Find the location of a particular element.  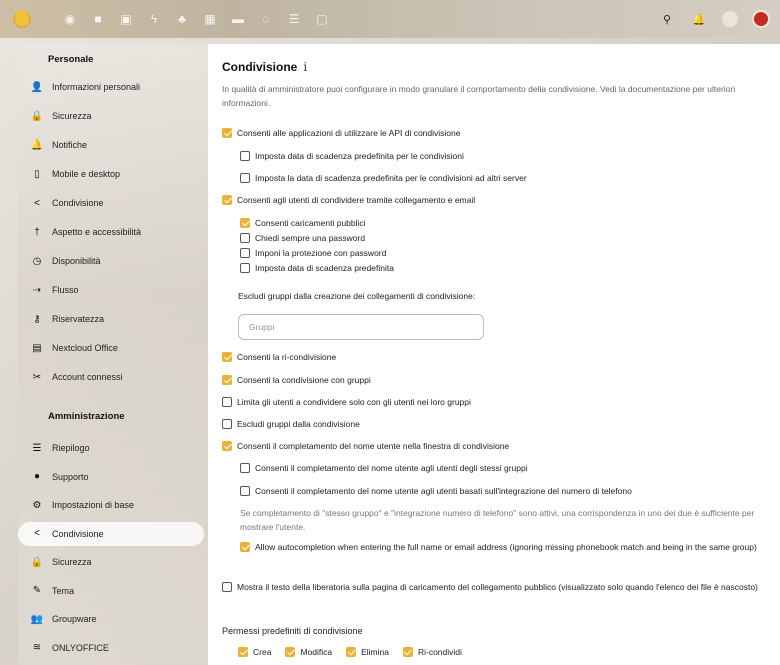

mail-icon: ▬ is located at coordinates (238, 19).